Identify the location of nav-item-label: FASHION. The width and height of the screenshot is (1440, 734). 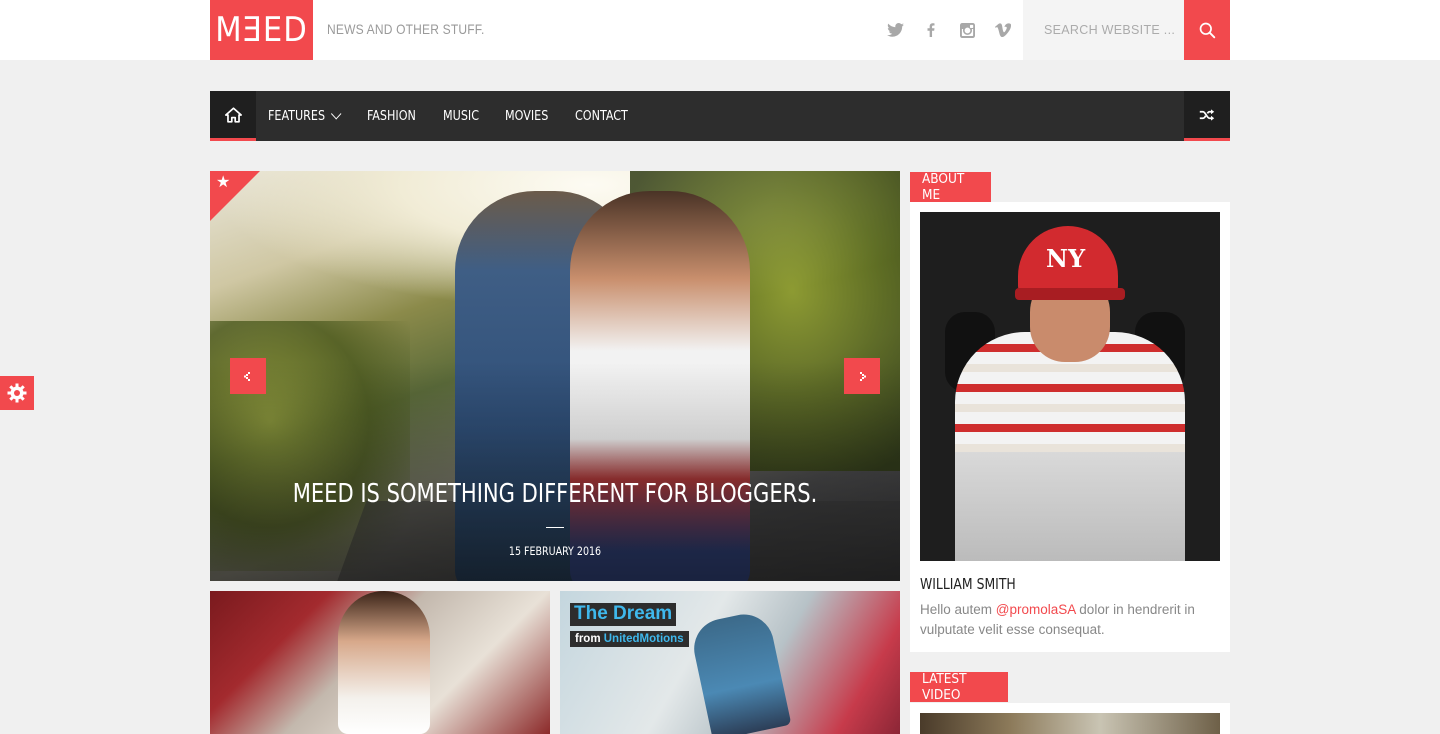
(391, 116).